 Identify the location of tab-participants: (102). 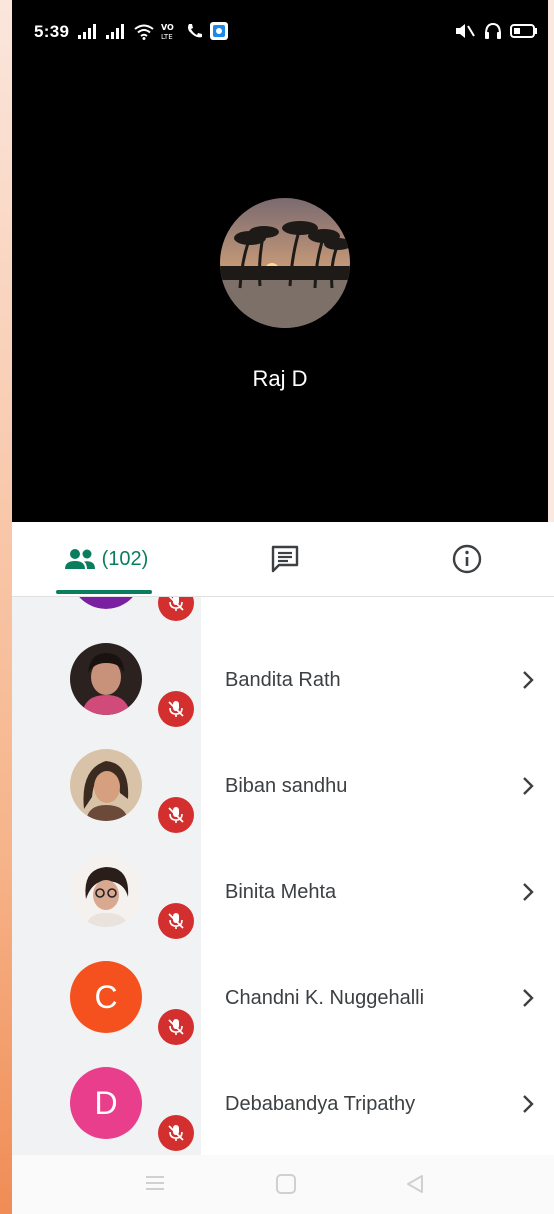
(106, 559).